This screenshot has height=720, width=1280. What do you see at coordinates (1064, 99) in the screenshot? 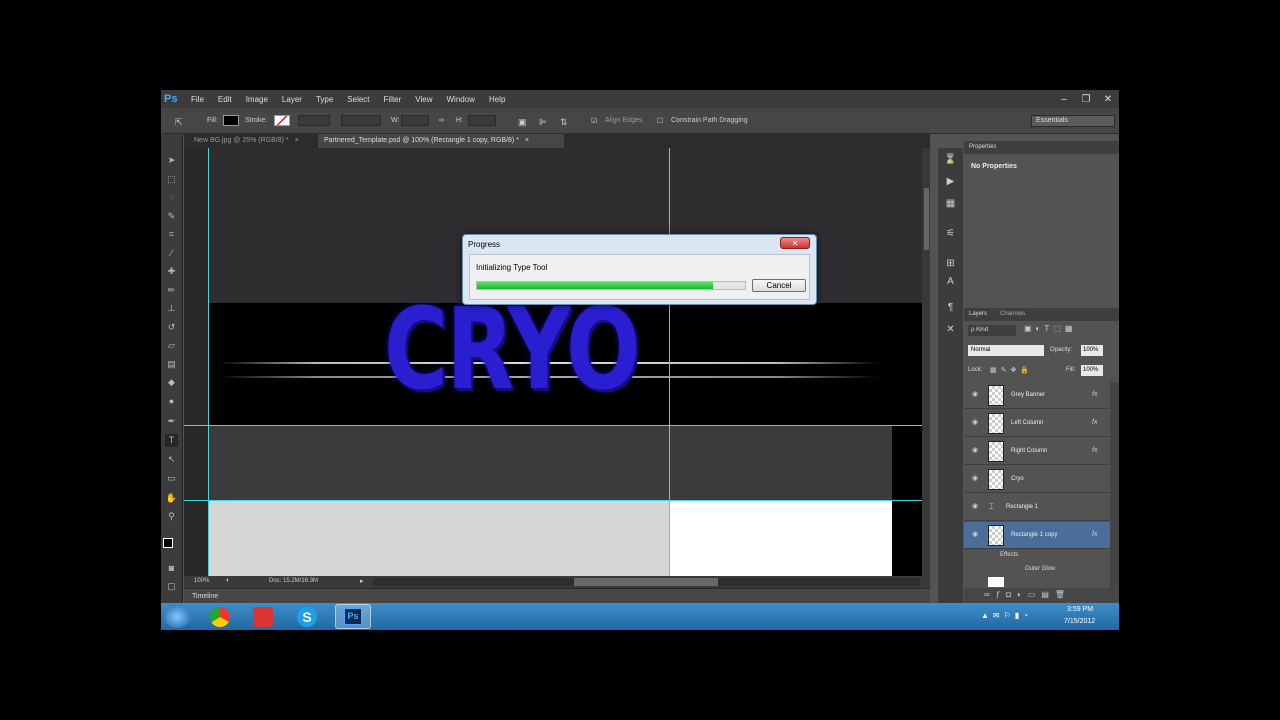
I see `minimize-button: –` at bounding box center [1064, 99].